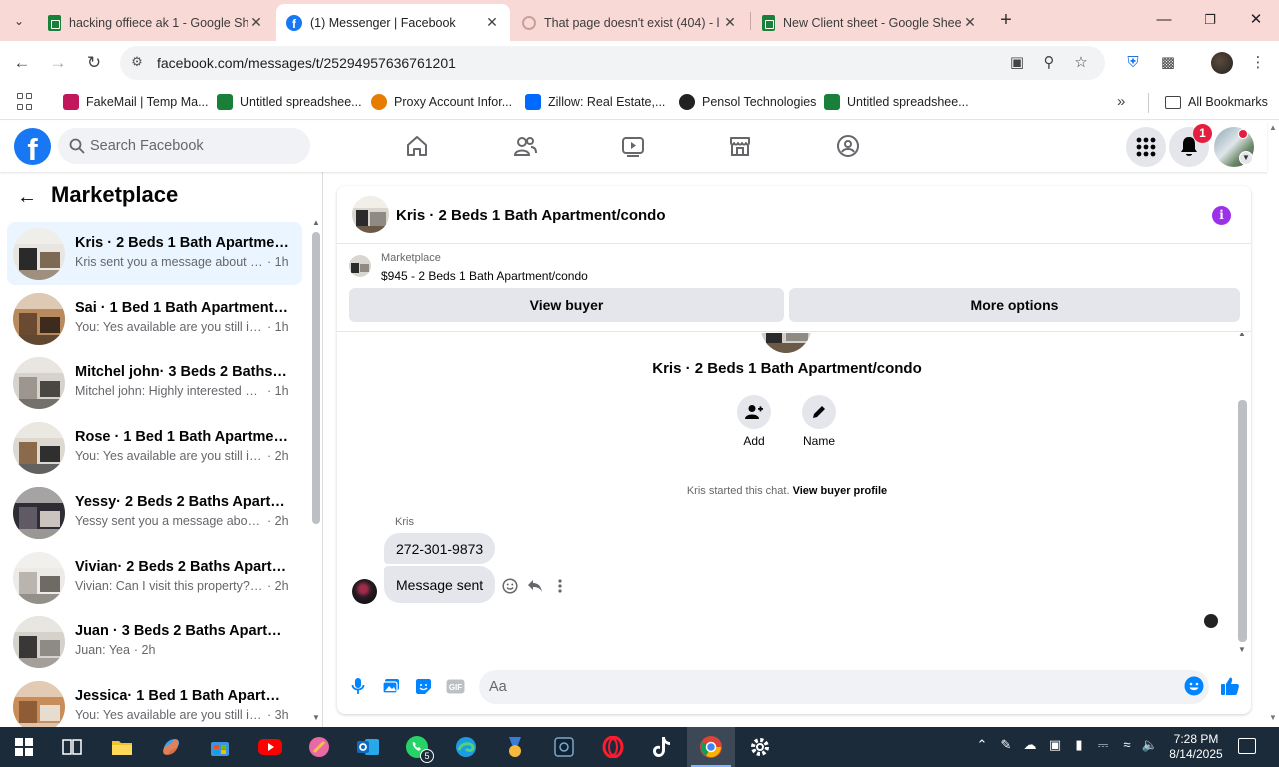 The width and height of the screenshot is (1279, 767). Describe the element at coordinates (455, 686) in the screenshot. I see `gif-icon: GIF` at that location.